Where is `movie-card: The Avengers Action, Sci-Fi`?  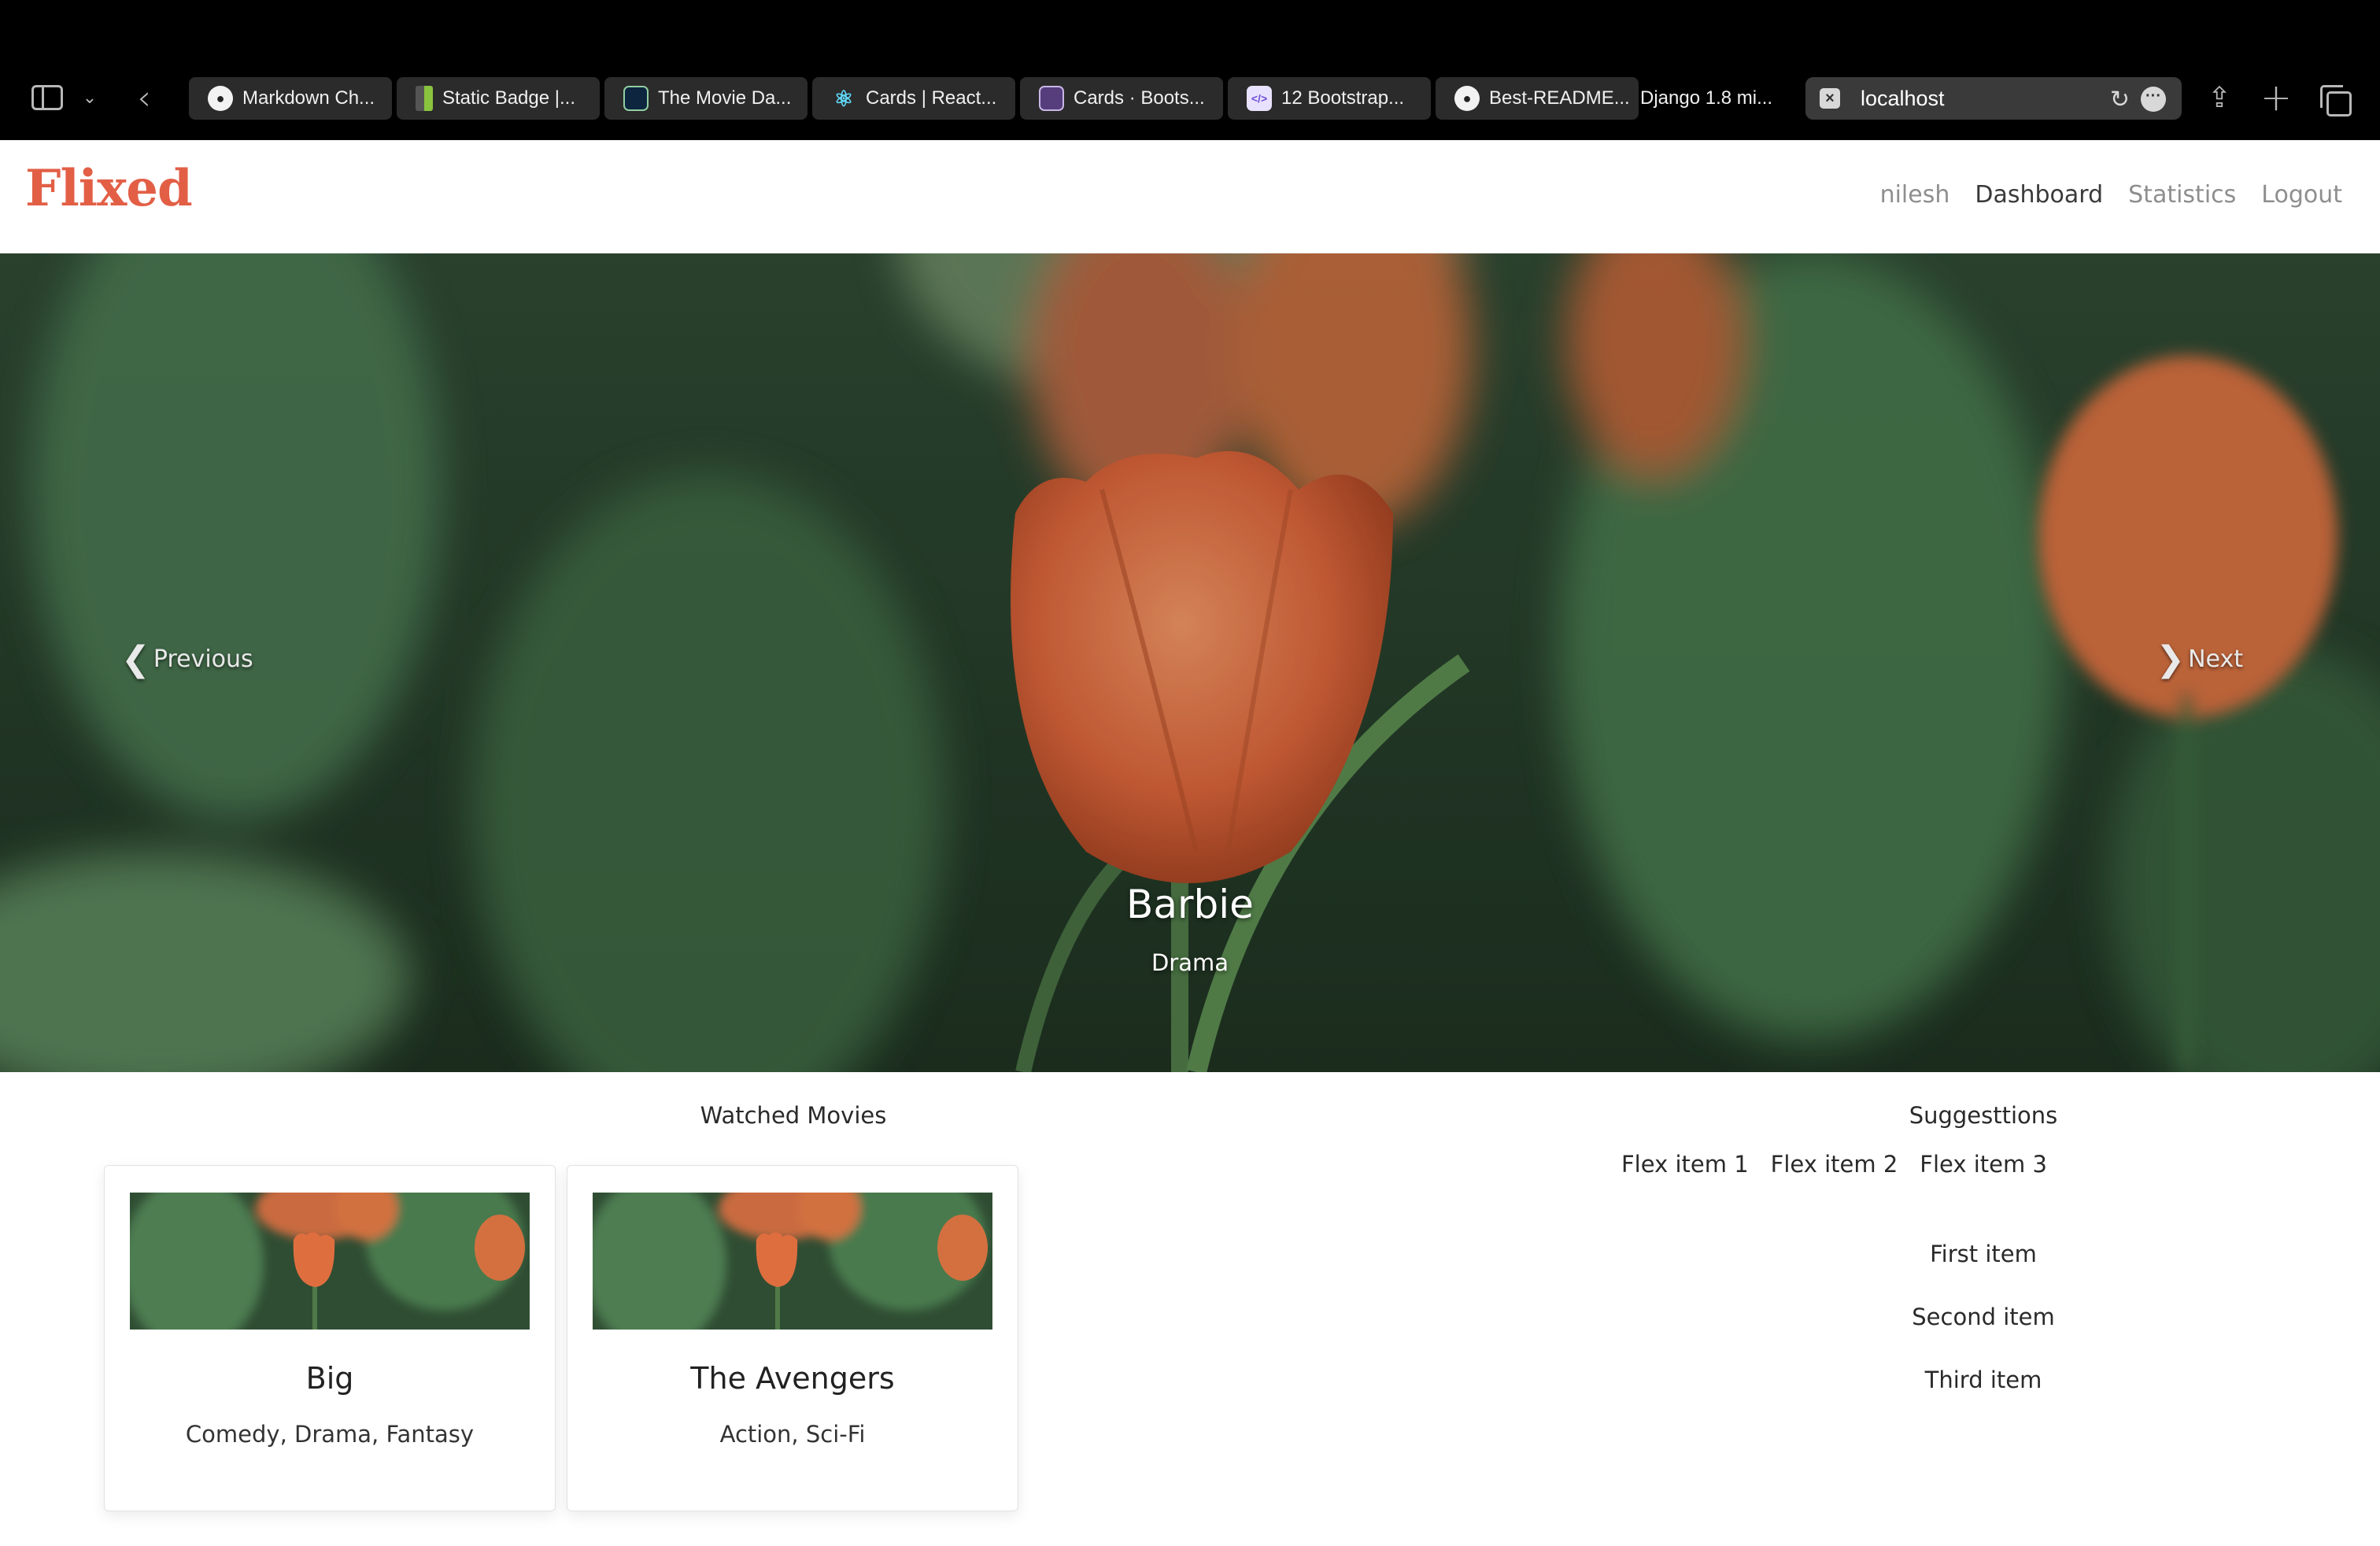
movie-card: The Avengers Action, Sci-Fi is located at coordinates (792, 1338).